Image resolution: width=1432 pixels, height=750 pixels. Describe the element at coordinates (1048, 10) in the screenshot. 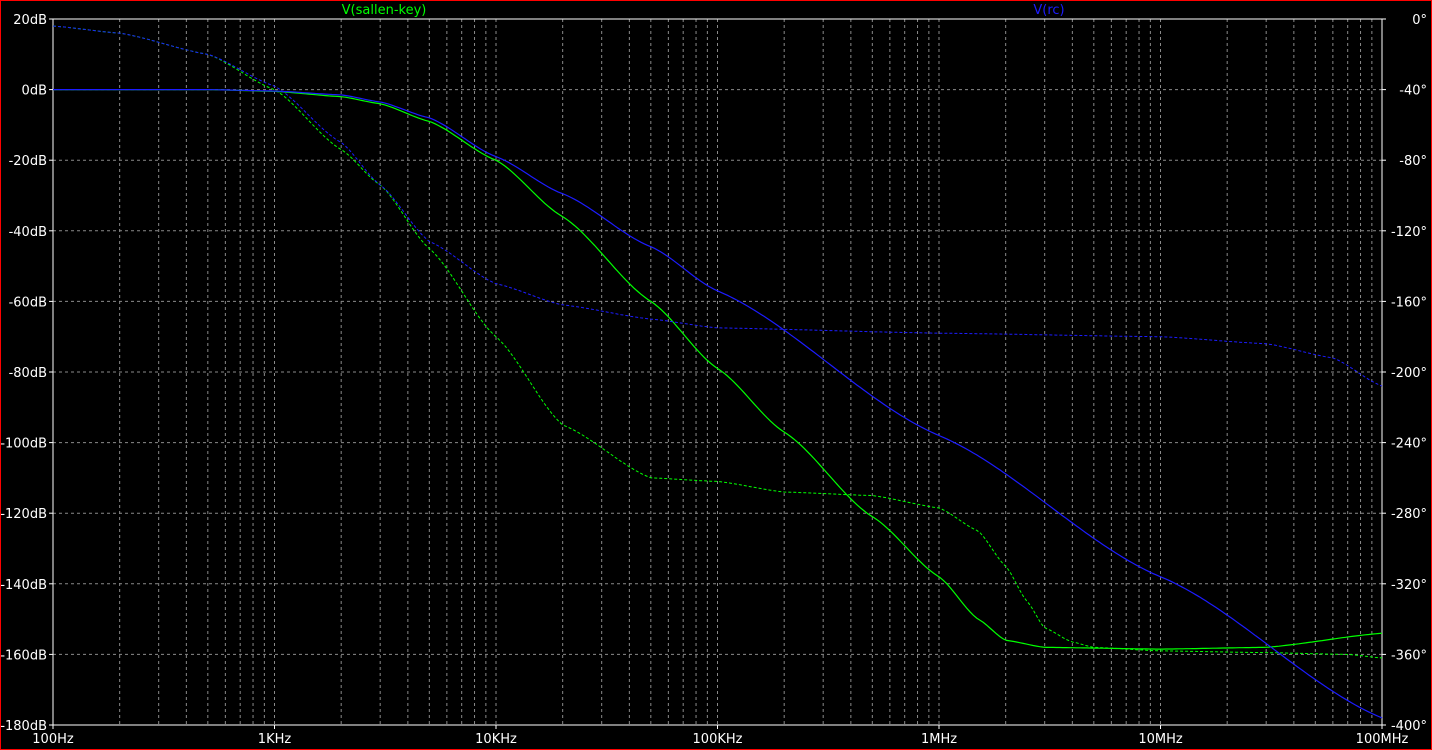

I see `legend-rc: V(rc)` at that location.